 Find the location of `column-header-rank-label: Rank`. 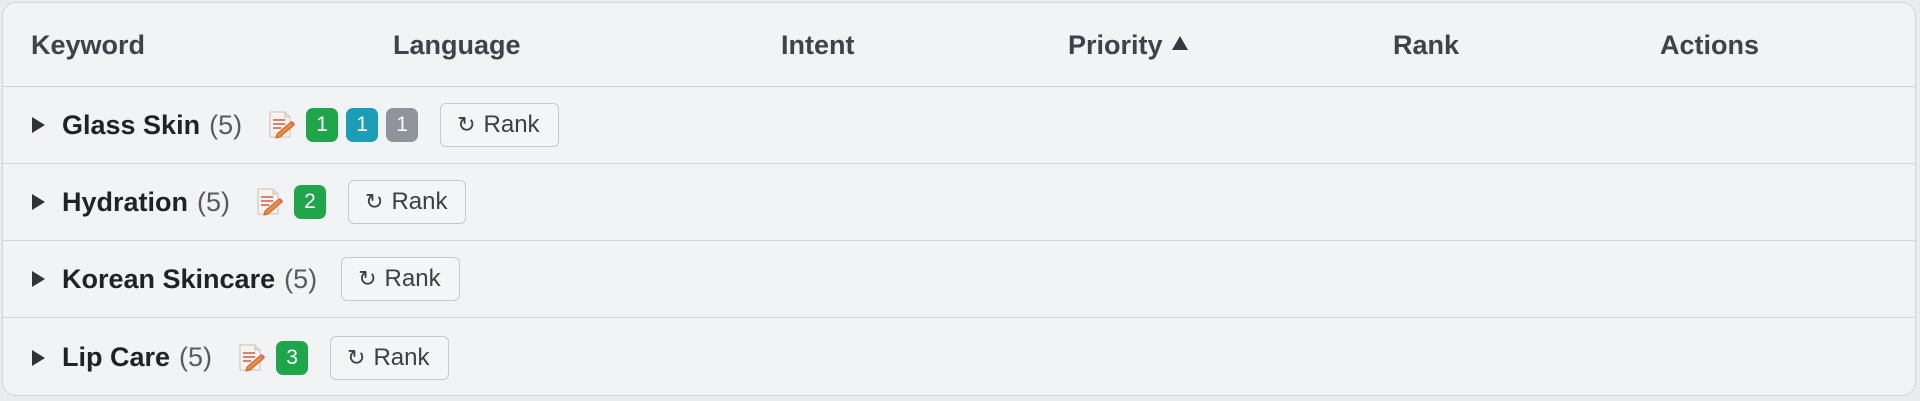

column-header-rank-label: Rank is located at coordinates (1426, 45).